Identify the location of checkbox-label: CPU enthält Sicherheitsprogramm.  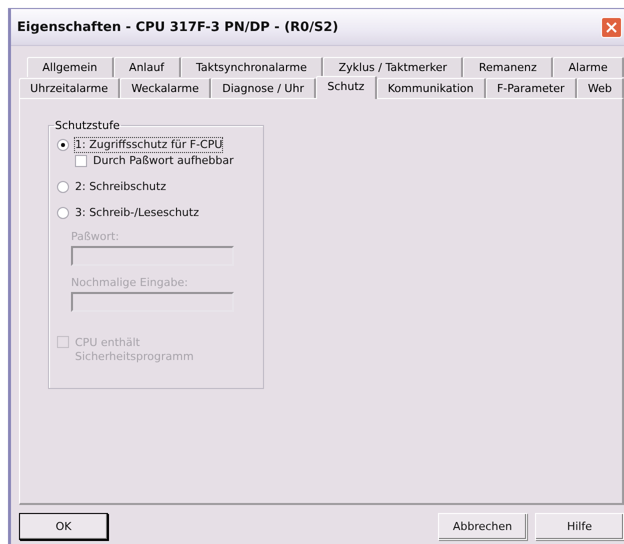
(135, 350).